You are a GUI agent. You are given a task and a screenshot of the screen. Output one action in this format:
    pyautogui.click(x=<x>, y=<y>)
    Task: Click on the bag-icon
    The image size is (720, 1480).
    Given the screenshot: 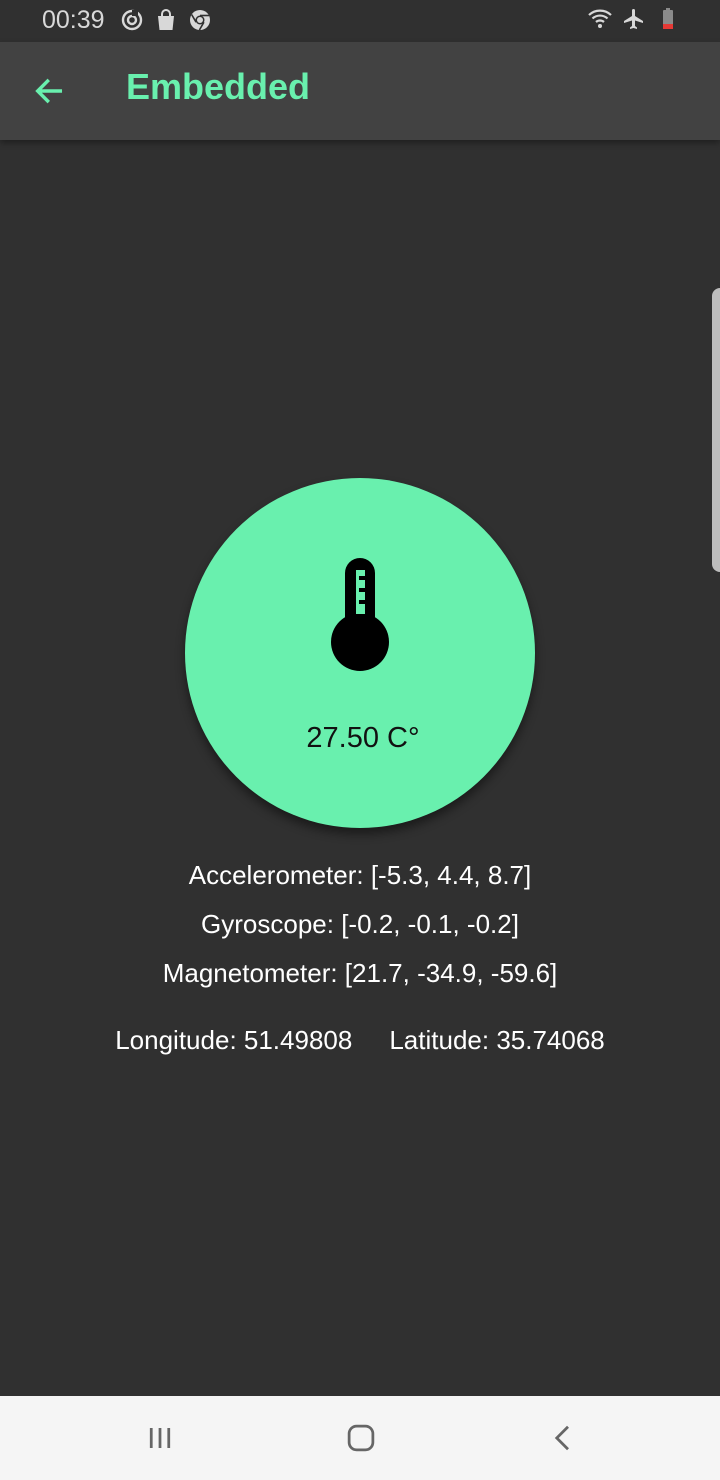 What is the action you would take?
    pyautogui.click(x=166, y=19)
    